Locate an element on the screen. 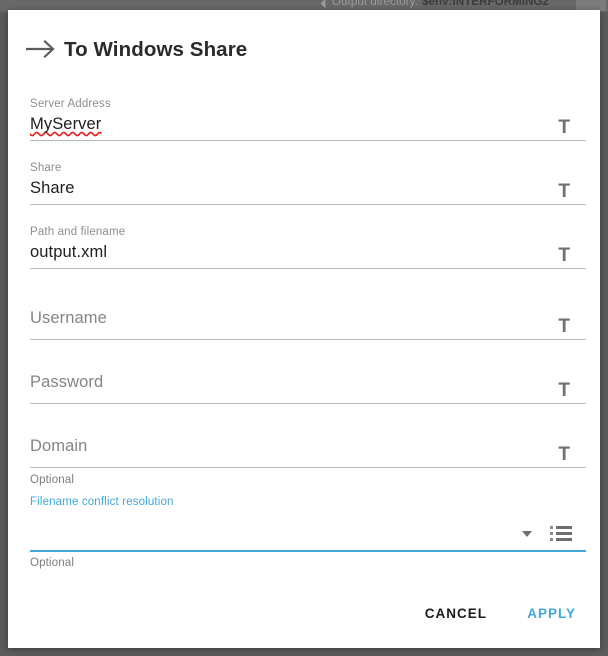 This screenshot has width=608, height=656. field-underline-username is located at coordinates (308, 339).